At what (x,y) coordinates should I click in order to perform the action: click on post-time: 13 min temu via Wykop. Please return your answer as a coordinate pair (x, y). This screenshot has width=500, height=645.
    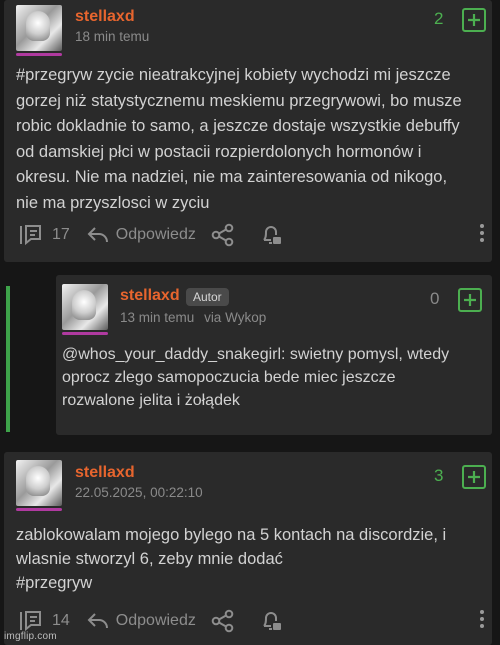
    Looking at the image, I should click on (193, 317).